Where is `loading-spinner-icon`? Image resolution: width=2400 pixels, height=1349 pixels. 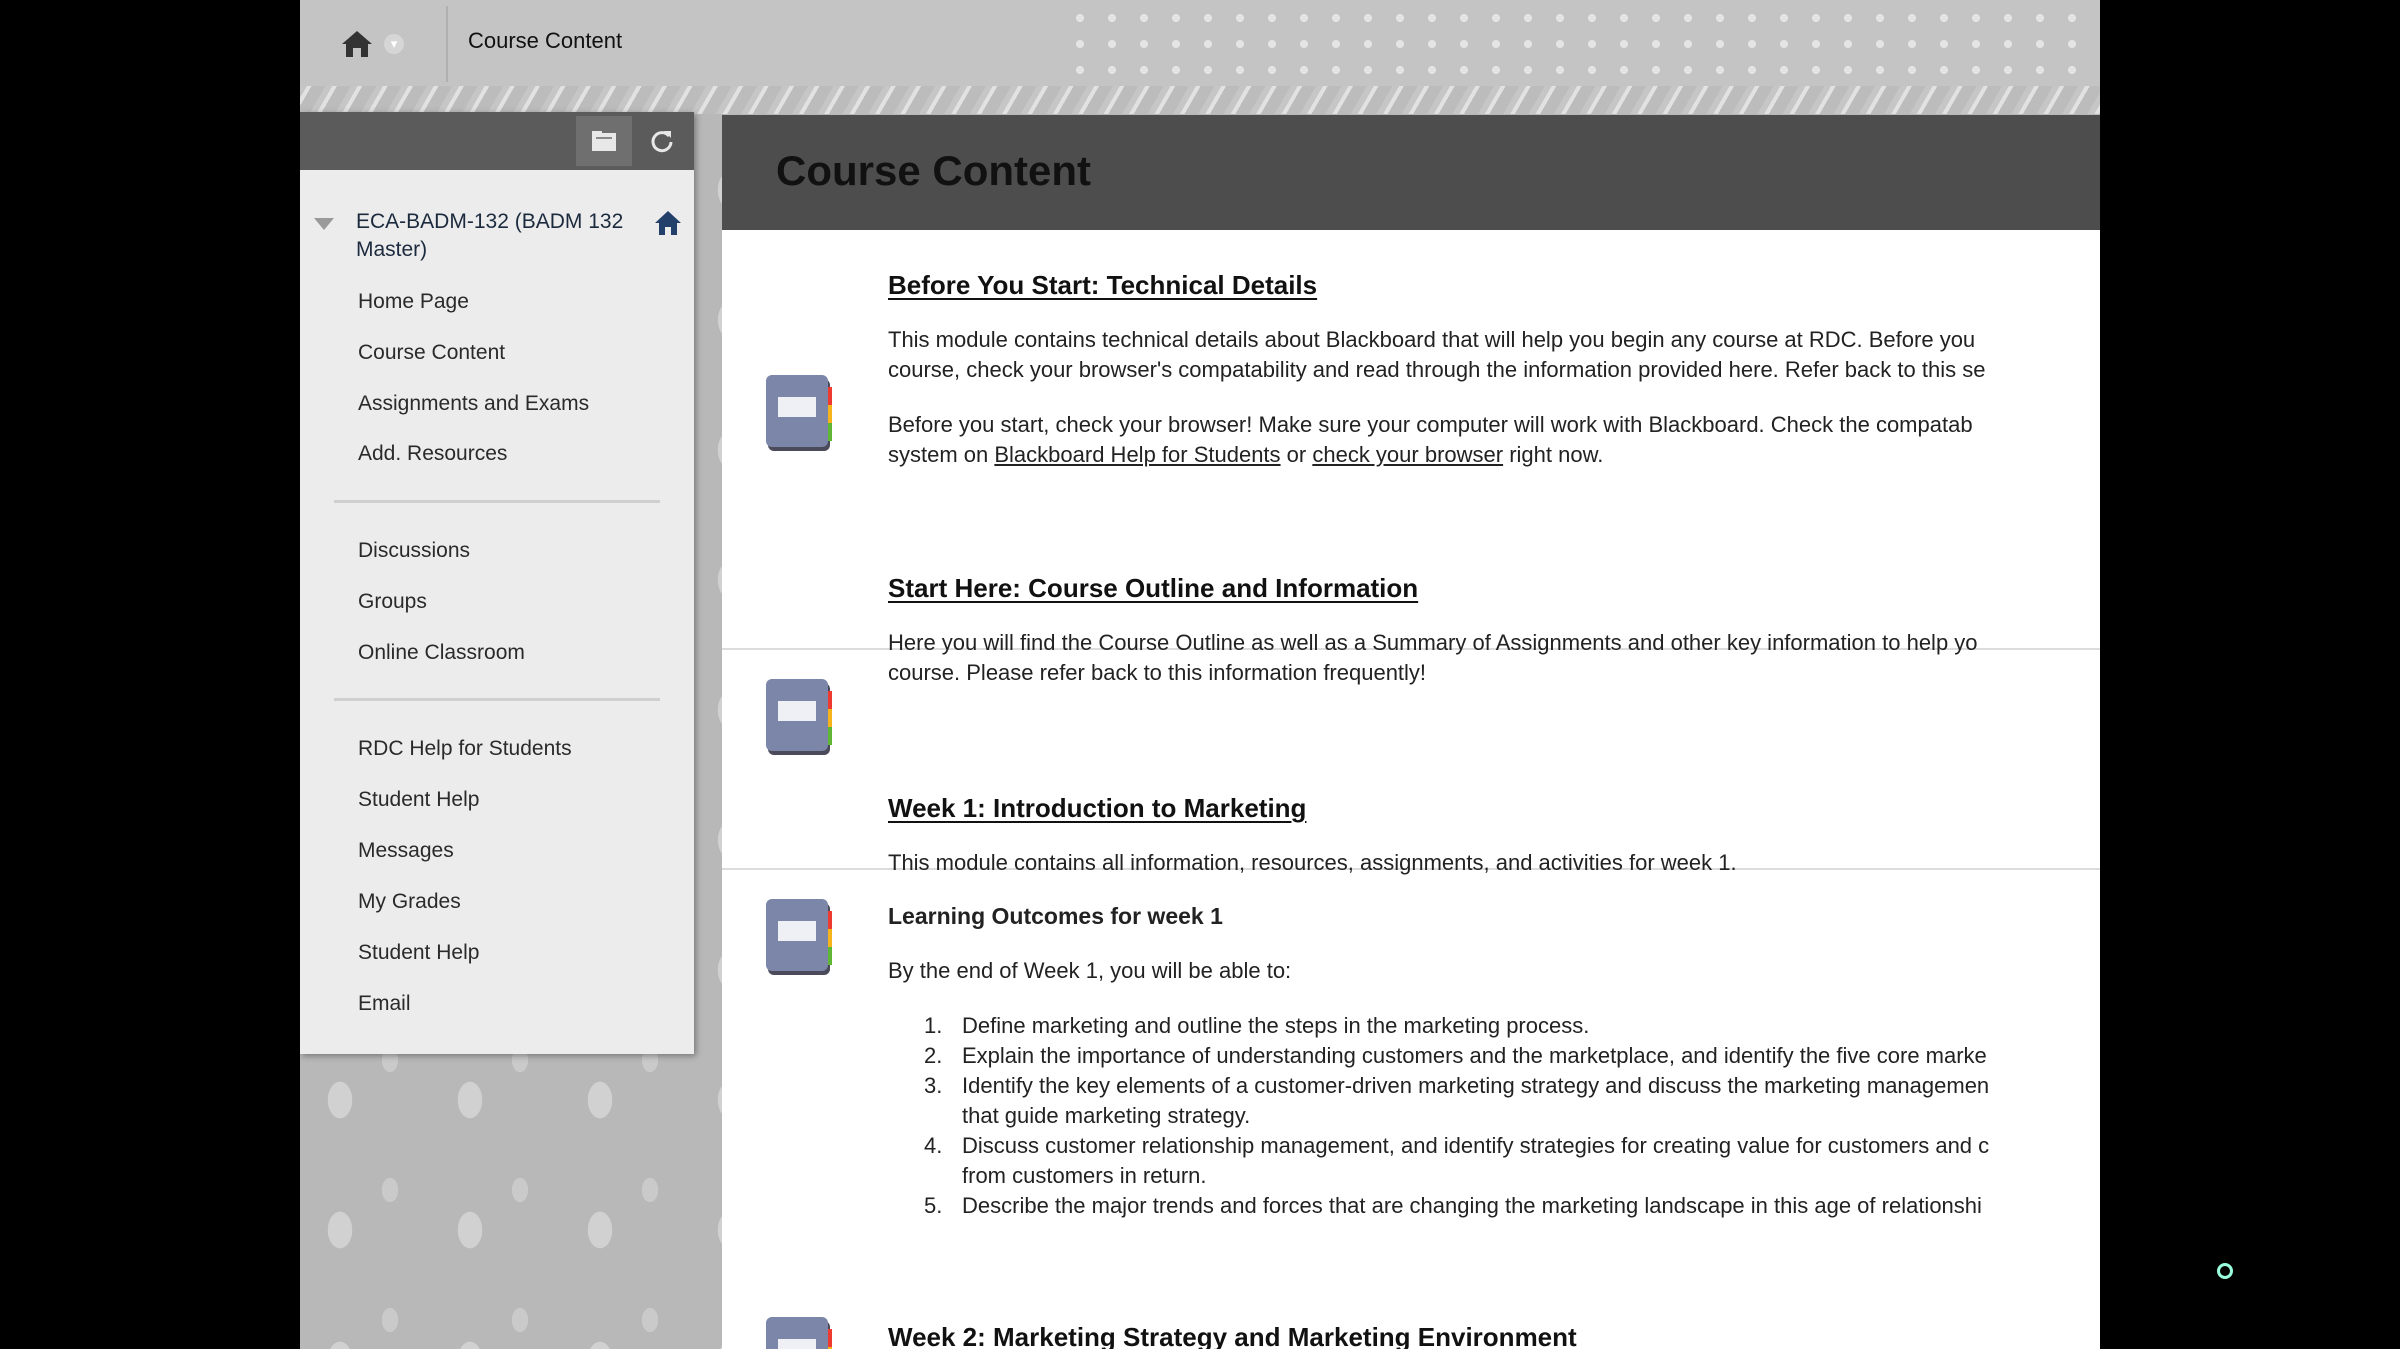 loading-spinner-icon is located at coordinates (2225, 1271).